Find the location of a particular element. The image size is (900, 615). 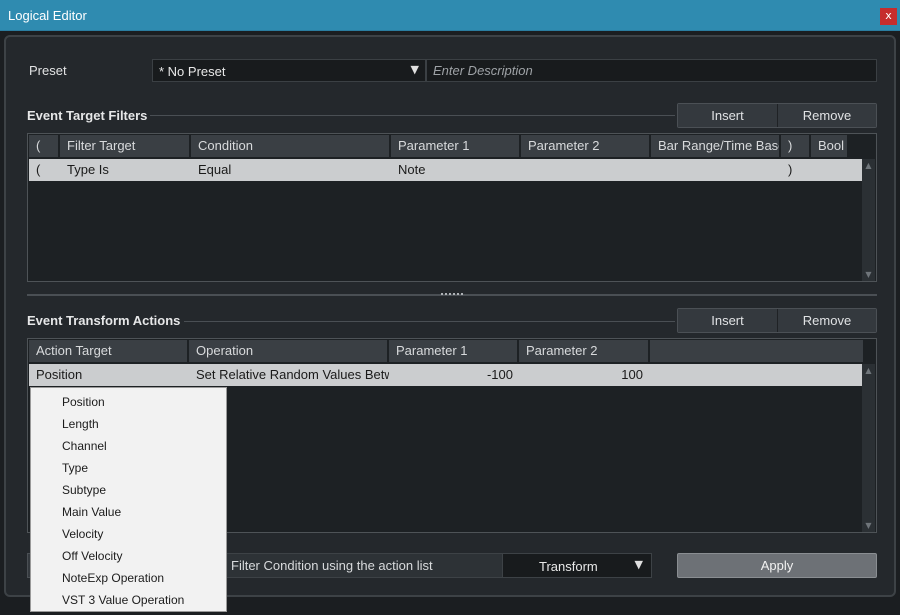

menu-item-subtype: Subtype is located at coordinates (128, 490).